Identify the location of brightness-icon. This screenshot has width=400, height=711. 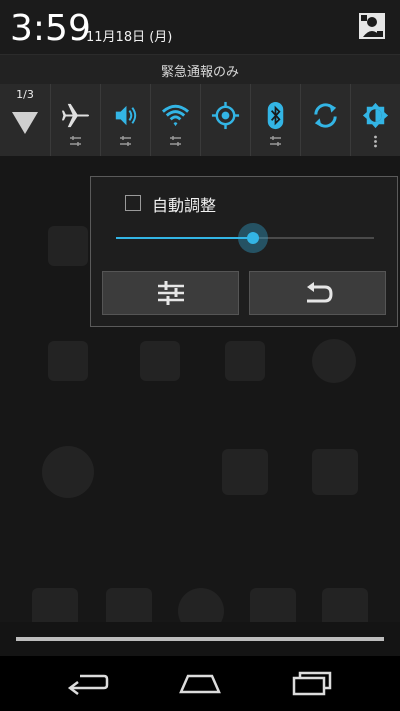
(375, 115).